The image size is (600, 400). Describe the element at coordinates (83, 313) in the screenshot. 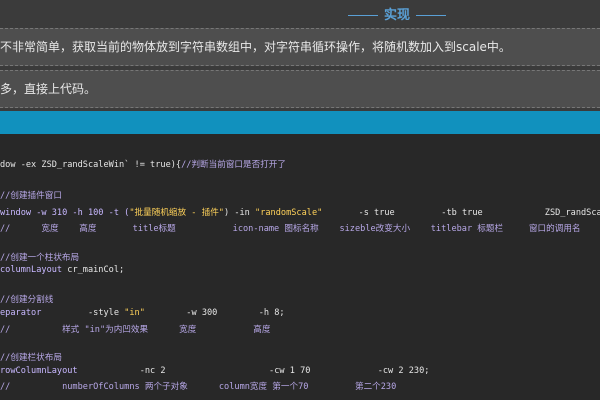

I see `code-text: -style` at that location.